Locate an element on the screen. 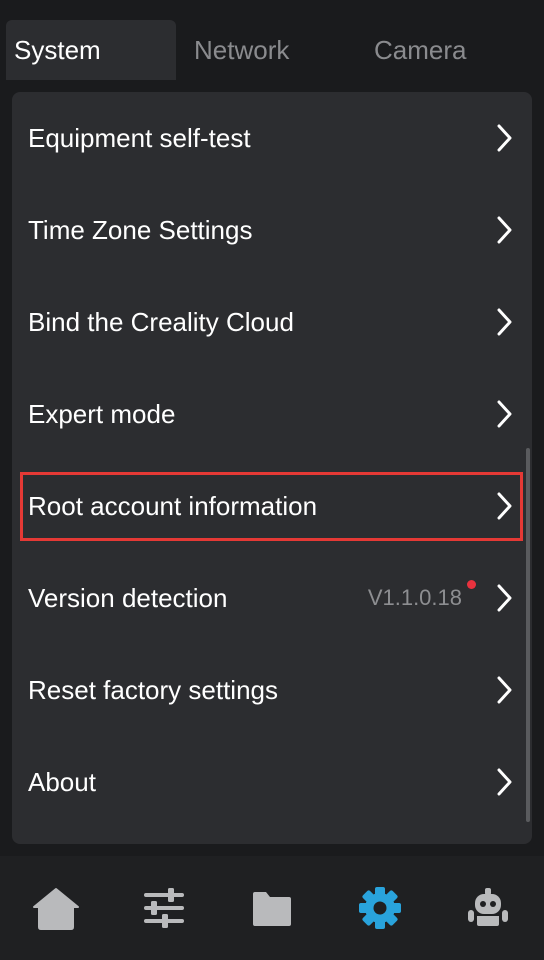 Image resolution: width=544 pixels, height=960 pixels. home-icon is located at coordinates (56, 909).